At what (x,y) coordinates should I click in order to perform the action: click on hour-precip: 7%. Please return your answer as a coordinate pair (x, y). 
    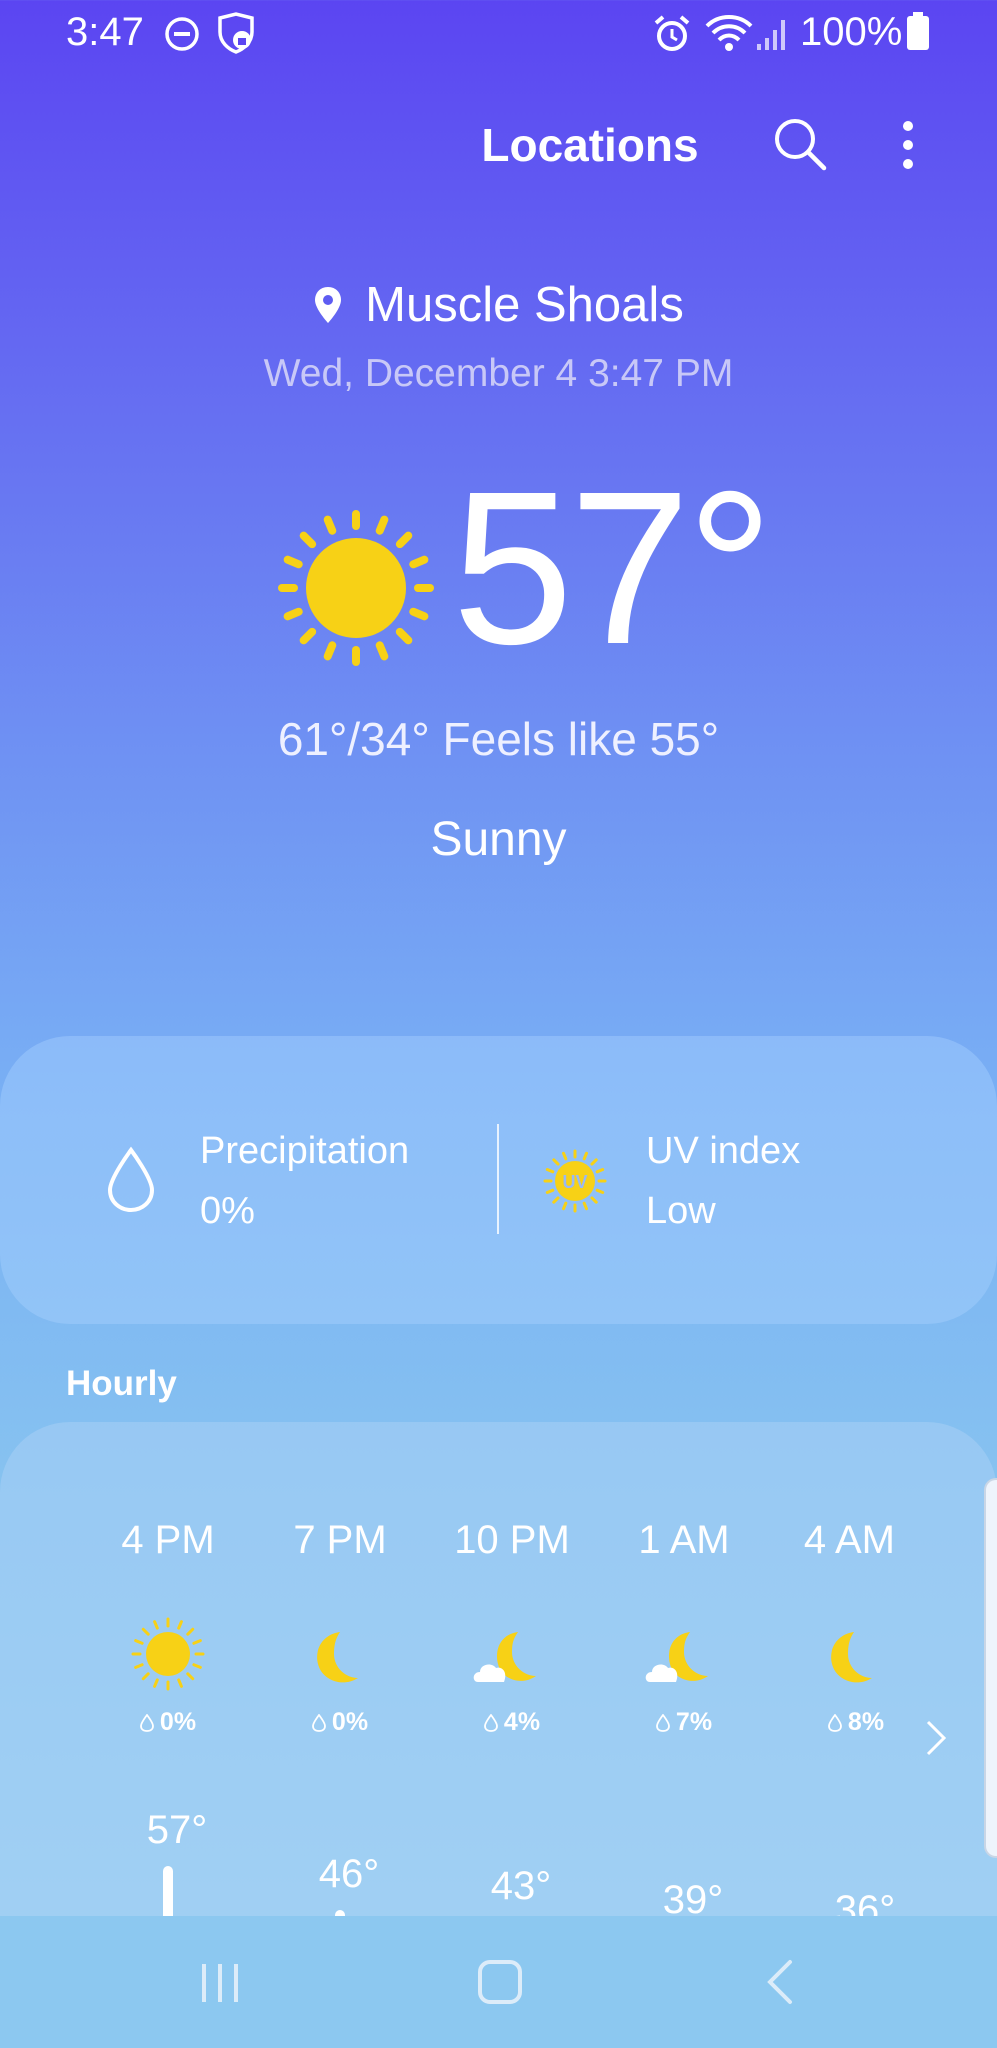
    Looking at the image, I should click on (684, 1722).